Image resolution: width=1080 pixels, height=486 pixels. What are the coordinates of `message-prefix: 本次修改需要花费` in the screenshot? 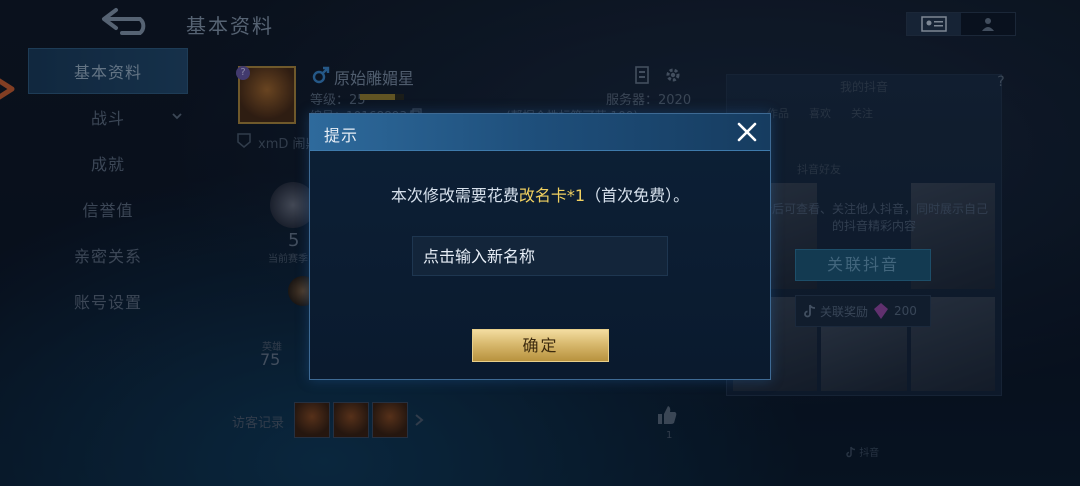 It's located at (454, 195).